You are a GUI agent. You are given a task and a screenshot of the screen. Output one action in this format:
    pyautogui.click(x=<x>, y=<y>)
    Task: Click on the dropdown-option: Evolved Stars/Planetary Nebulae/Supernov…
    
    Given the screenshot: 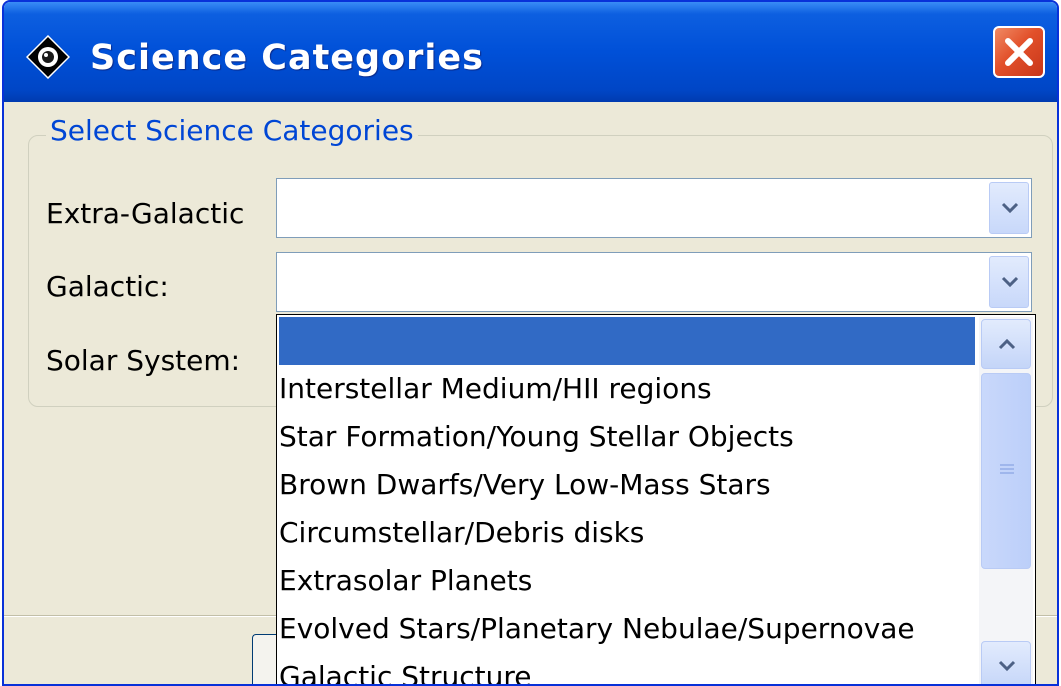 What is the action you would take?
    pyautogui.click(x=627, y=629)
    